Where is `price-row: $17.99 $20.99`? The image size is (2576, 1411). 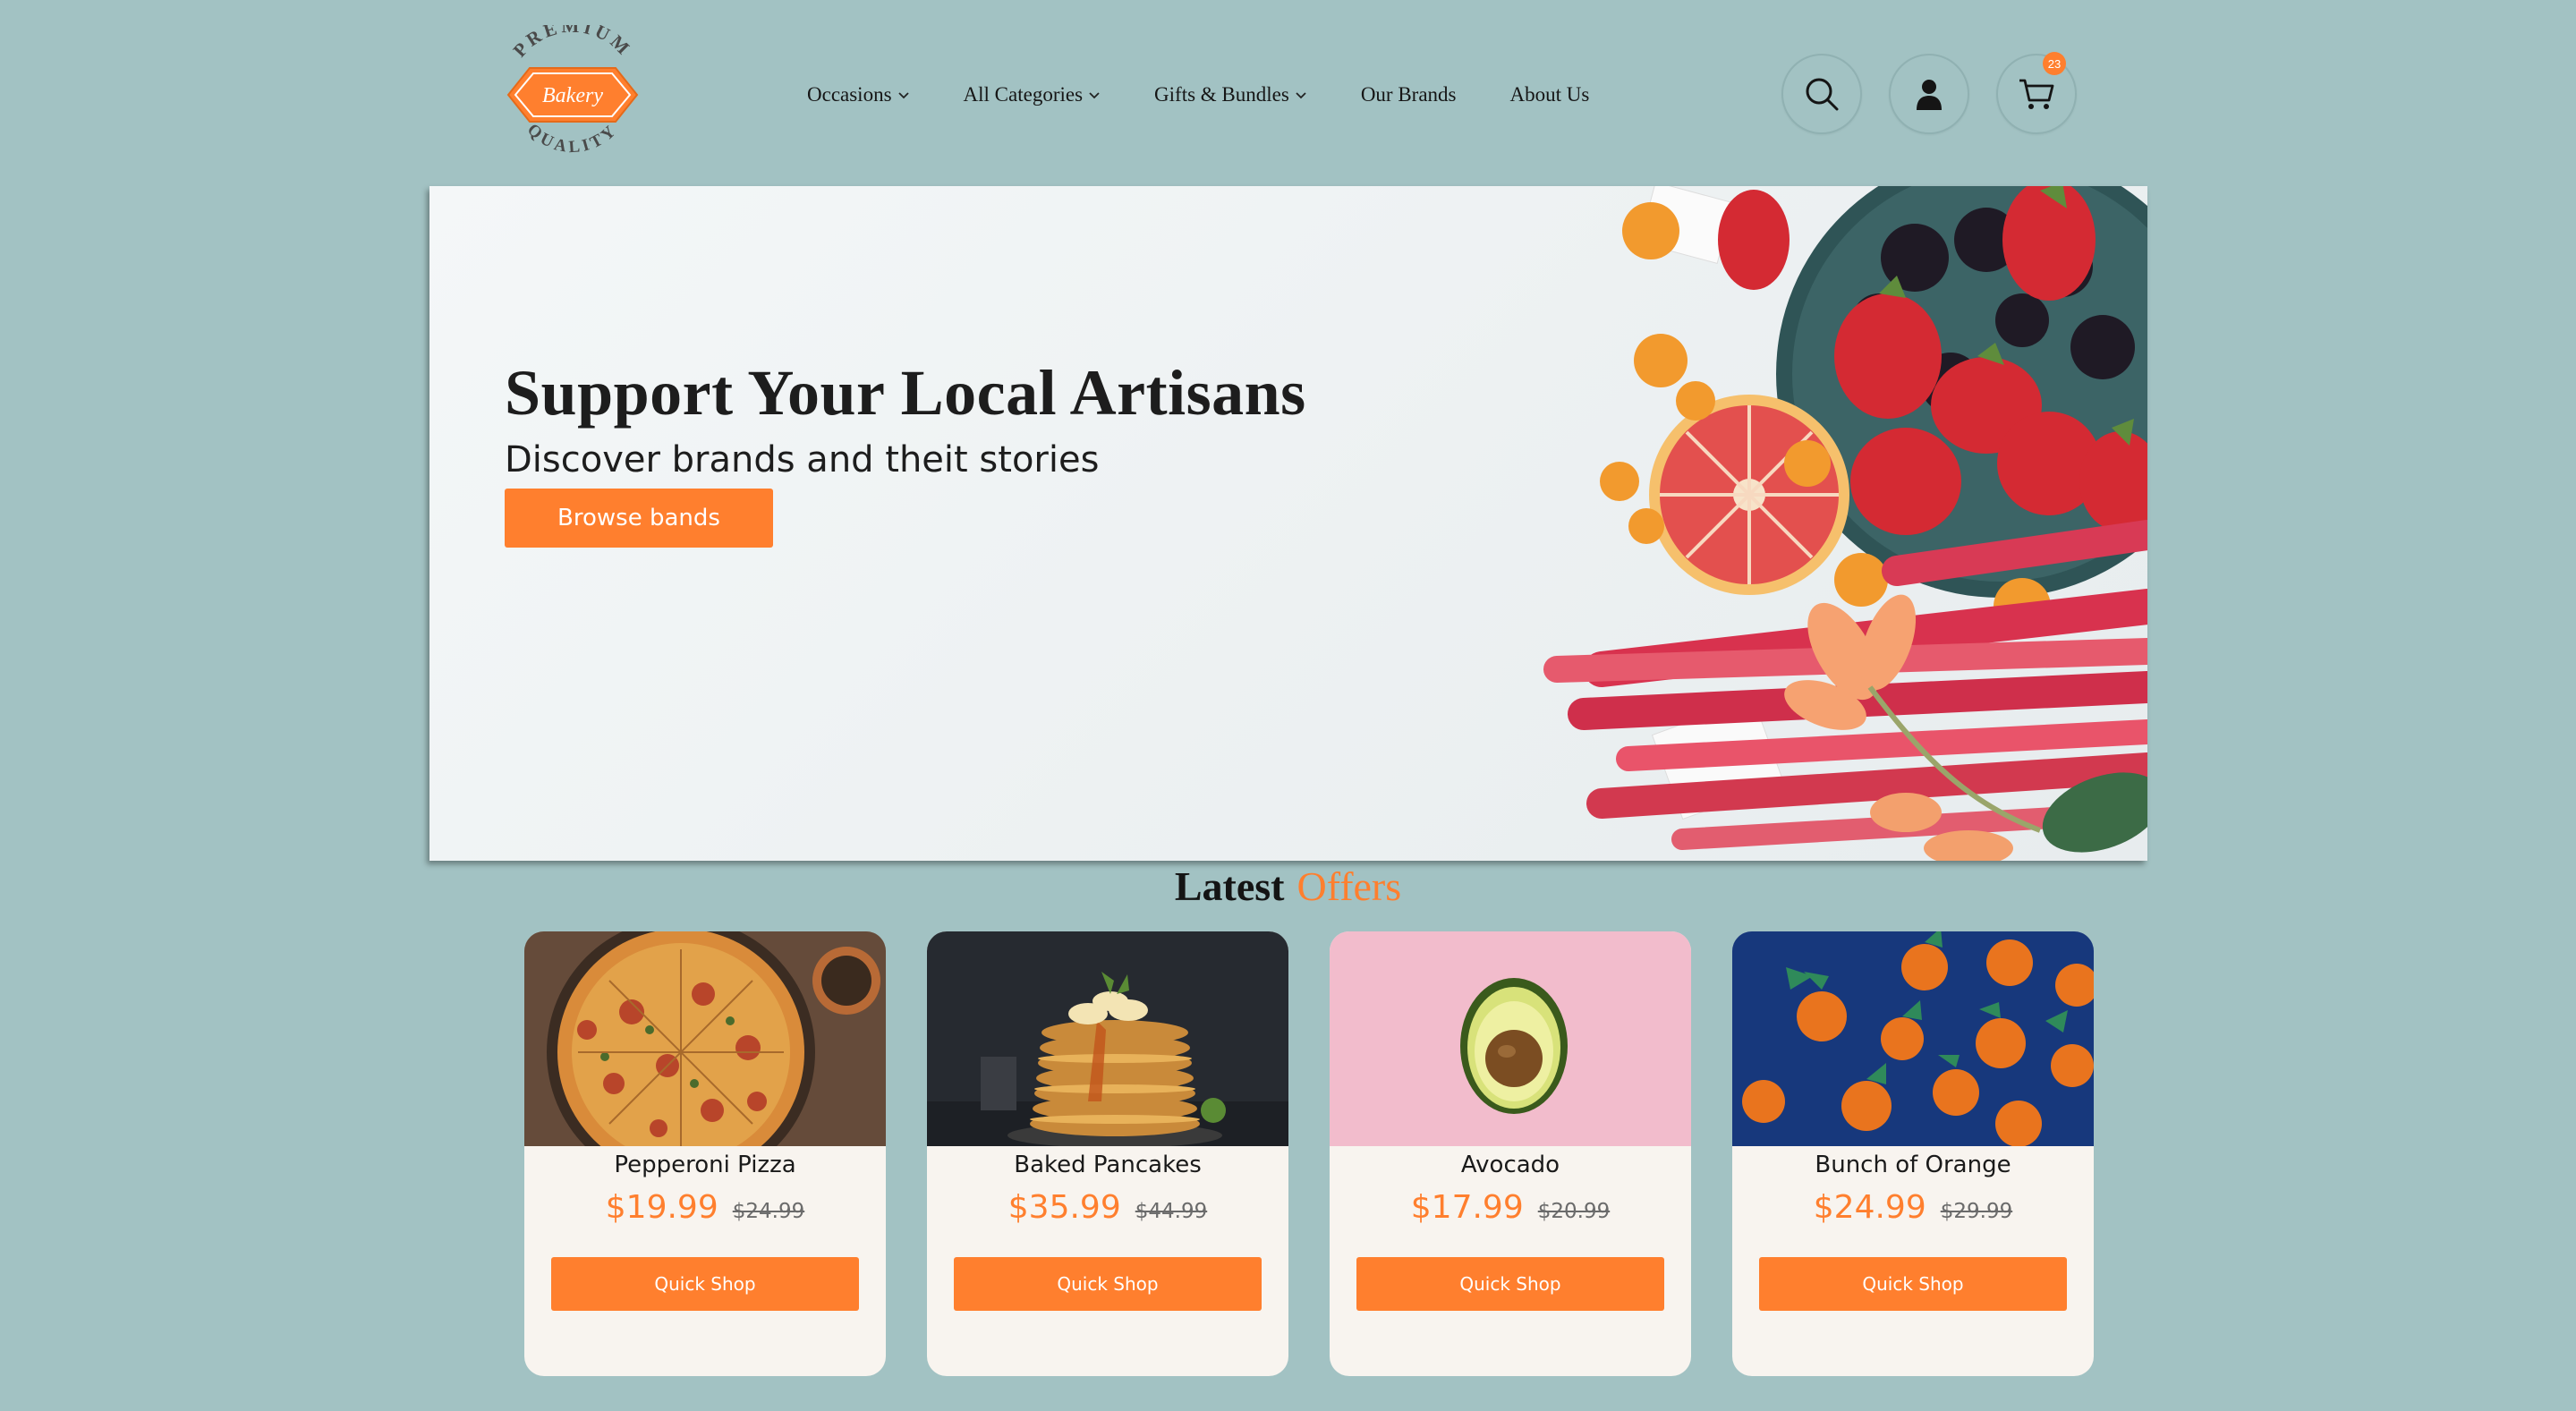 price-row: $17.99 $20.99 is located at coordinates (1510, 1207).